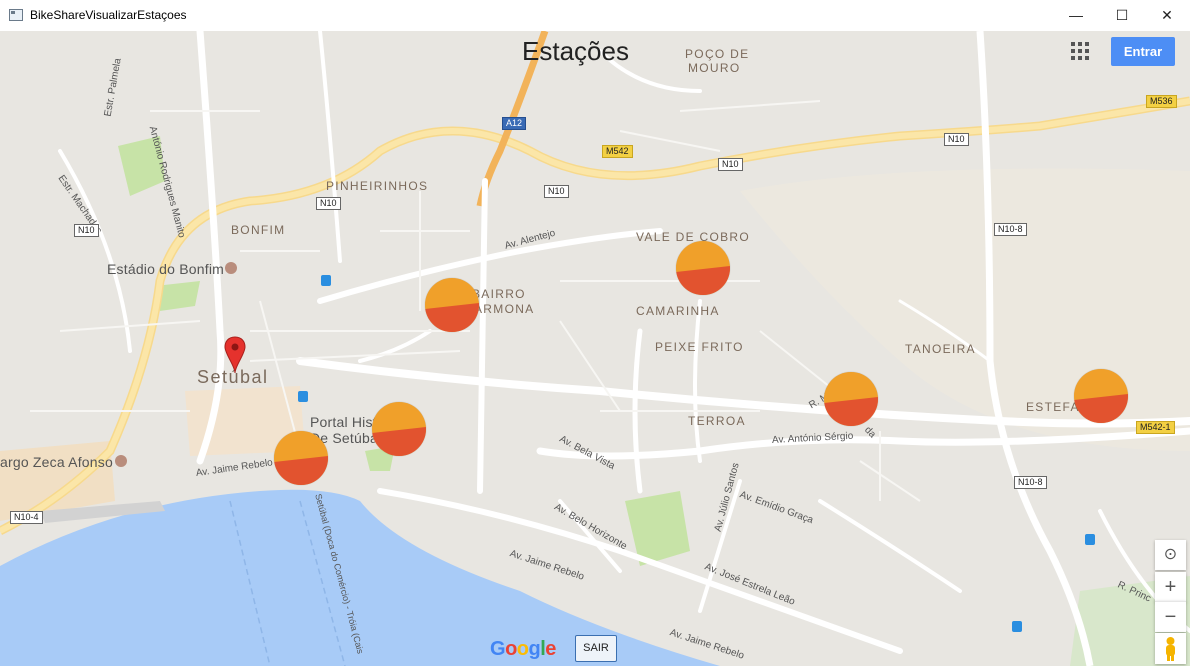 This screenshot has height=666, width=1190. What do you see at coordinates (514, 123) in the screenshot?
I see `road-shield-a12: A12` at bounding box center [514, 123].